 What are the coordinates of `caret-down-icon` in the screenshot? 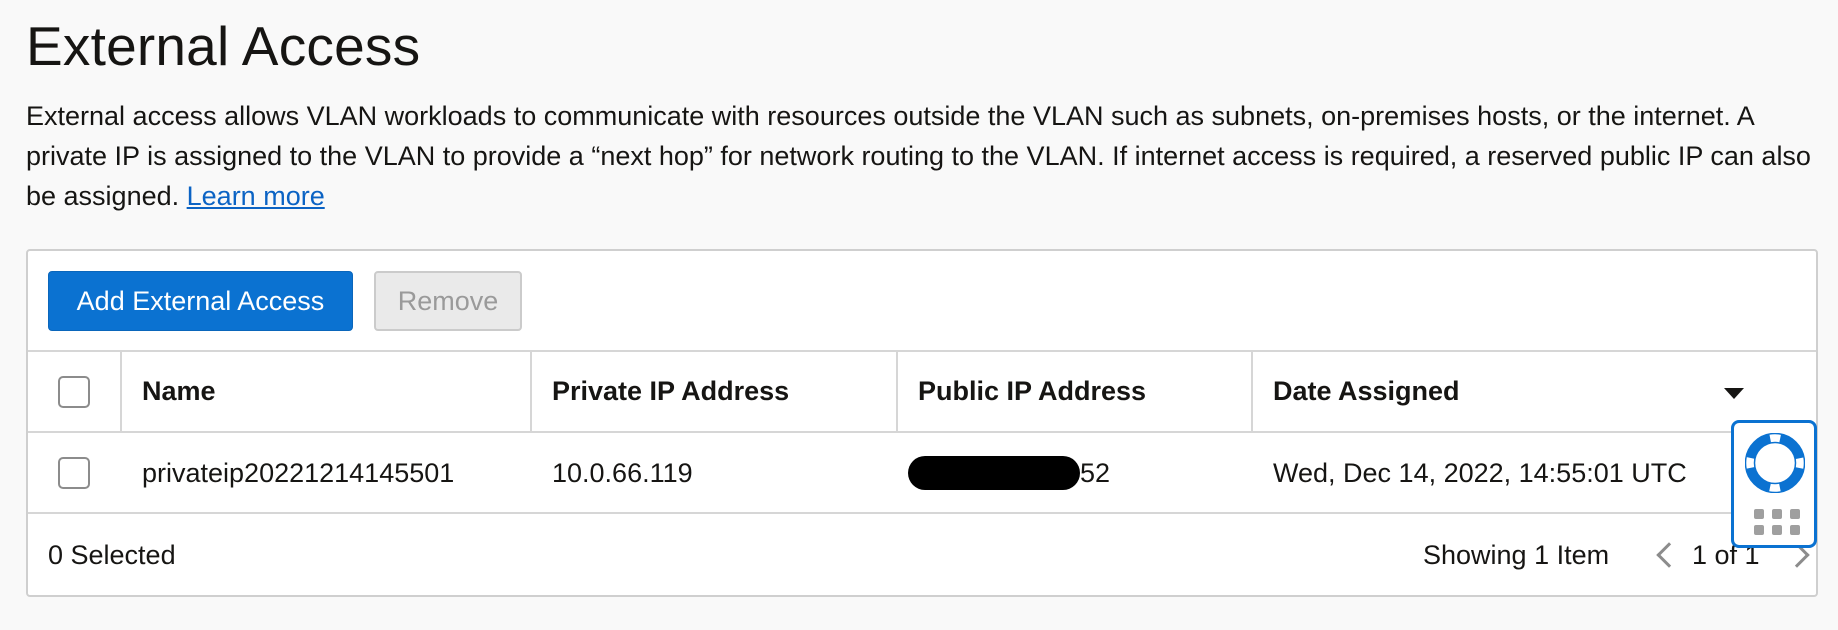 It's located at (1734, 393).